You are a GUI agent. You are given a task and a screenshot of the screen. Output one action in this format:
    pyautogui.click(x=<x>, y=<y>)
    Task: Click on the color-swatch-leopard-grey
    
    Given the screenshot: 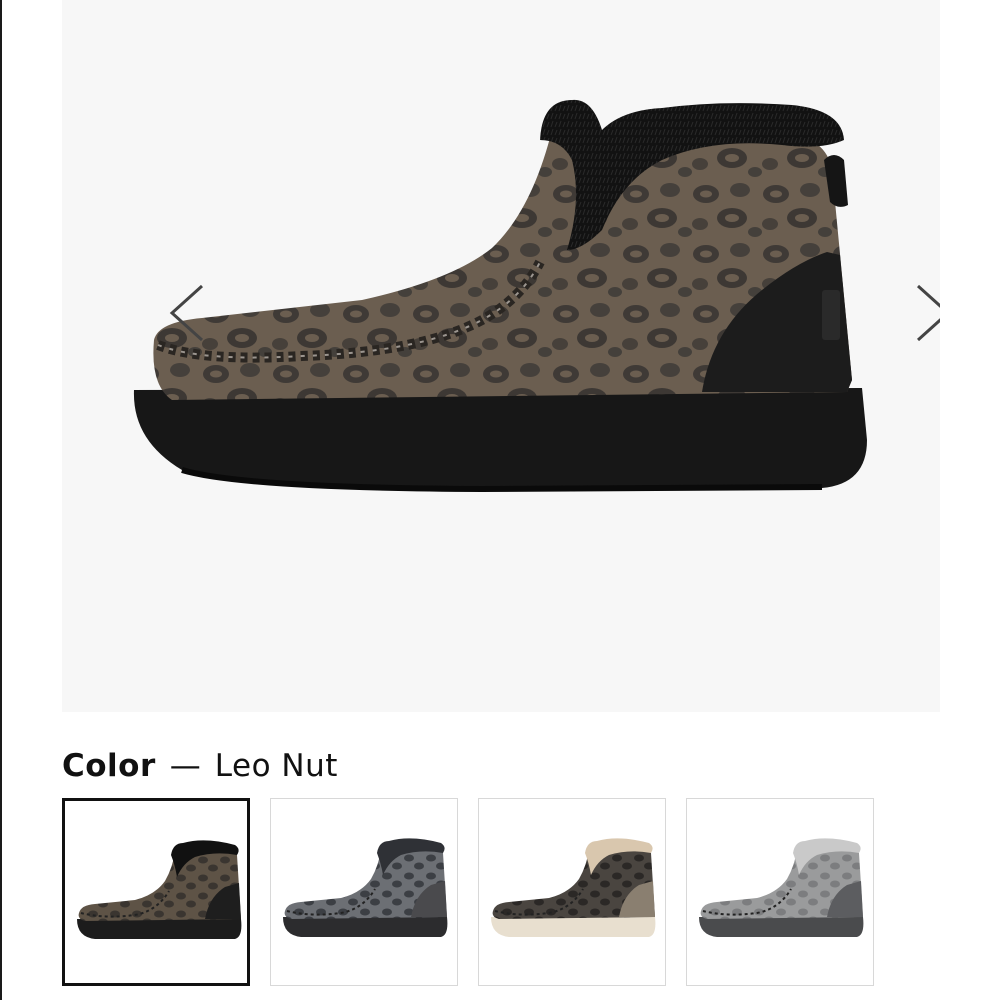 What is the action you would take?
    pyautogui.click(x=364, y=892)
    